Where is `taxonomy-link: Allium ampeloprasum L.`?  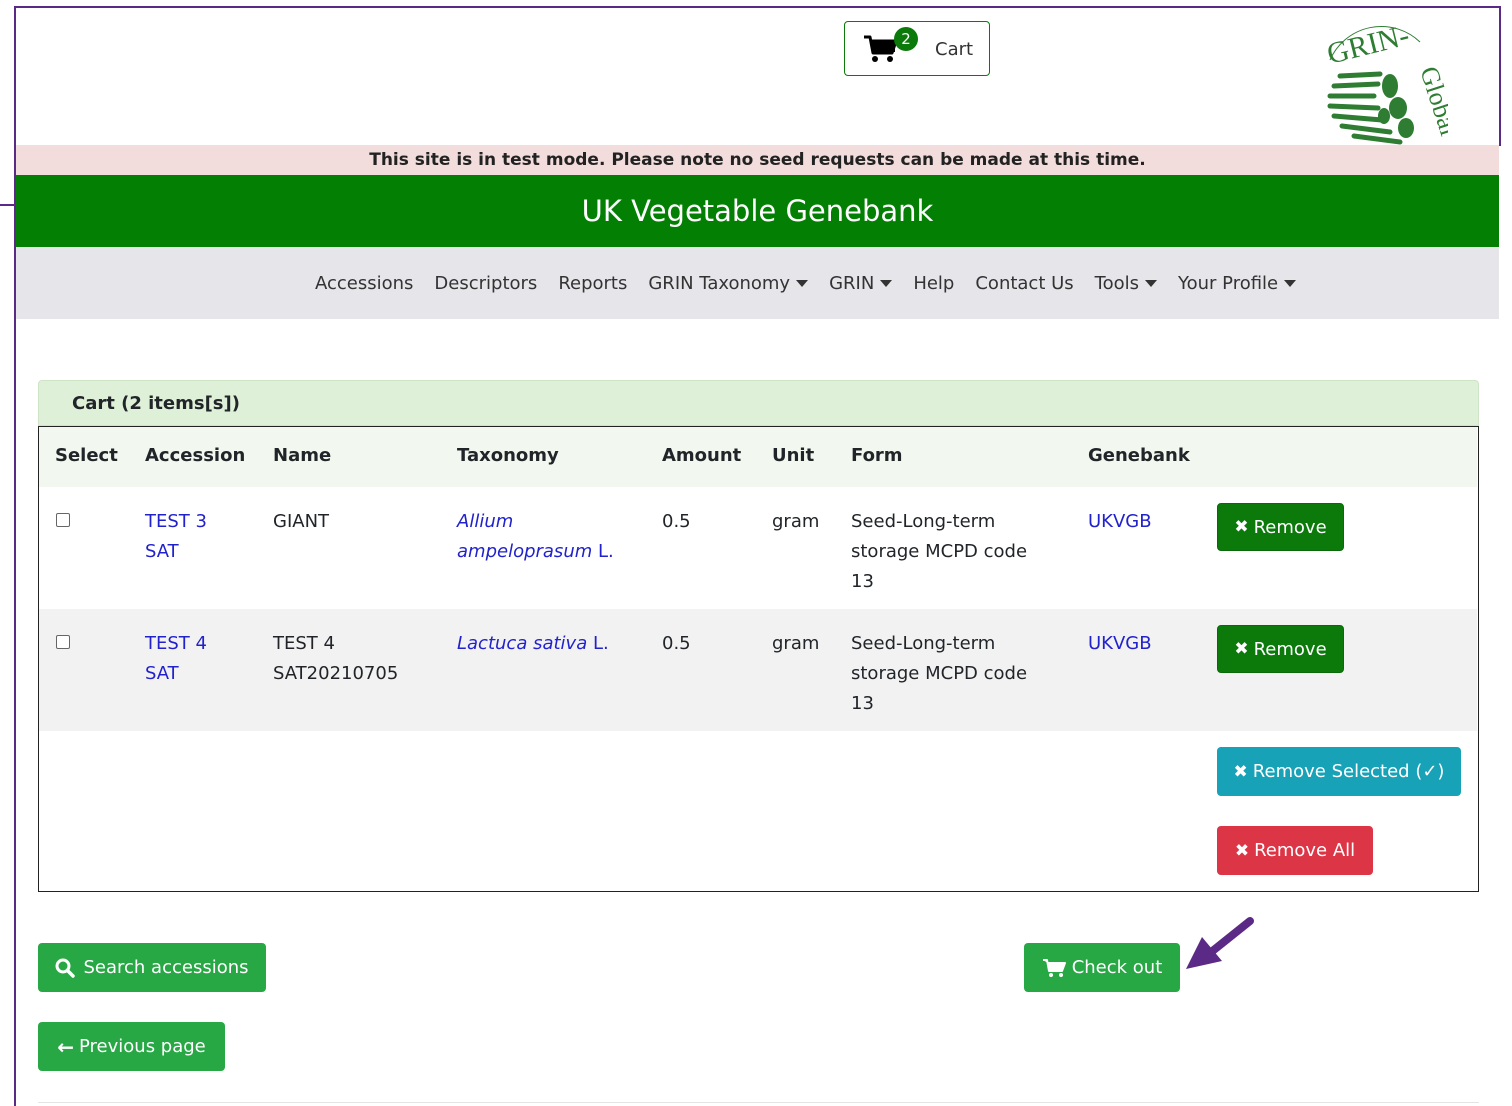 taxonomy-link: Allium ampeloprasum L. is located at coordinates (535, 537).